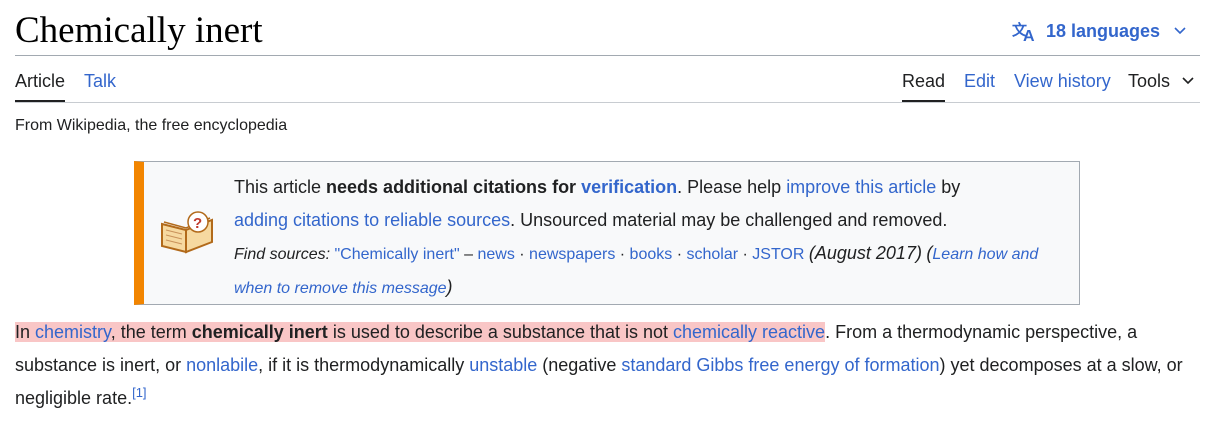  What do you see at coordinates (451, 187) in the screenshot?
I see `notice-bold: needs additional citations for` at bounding box center [451, 187].